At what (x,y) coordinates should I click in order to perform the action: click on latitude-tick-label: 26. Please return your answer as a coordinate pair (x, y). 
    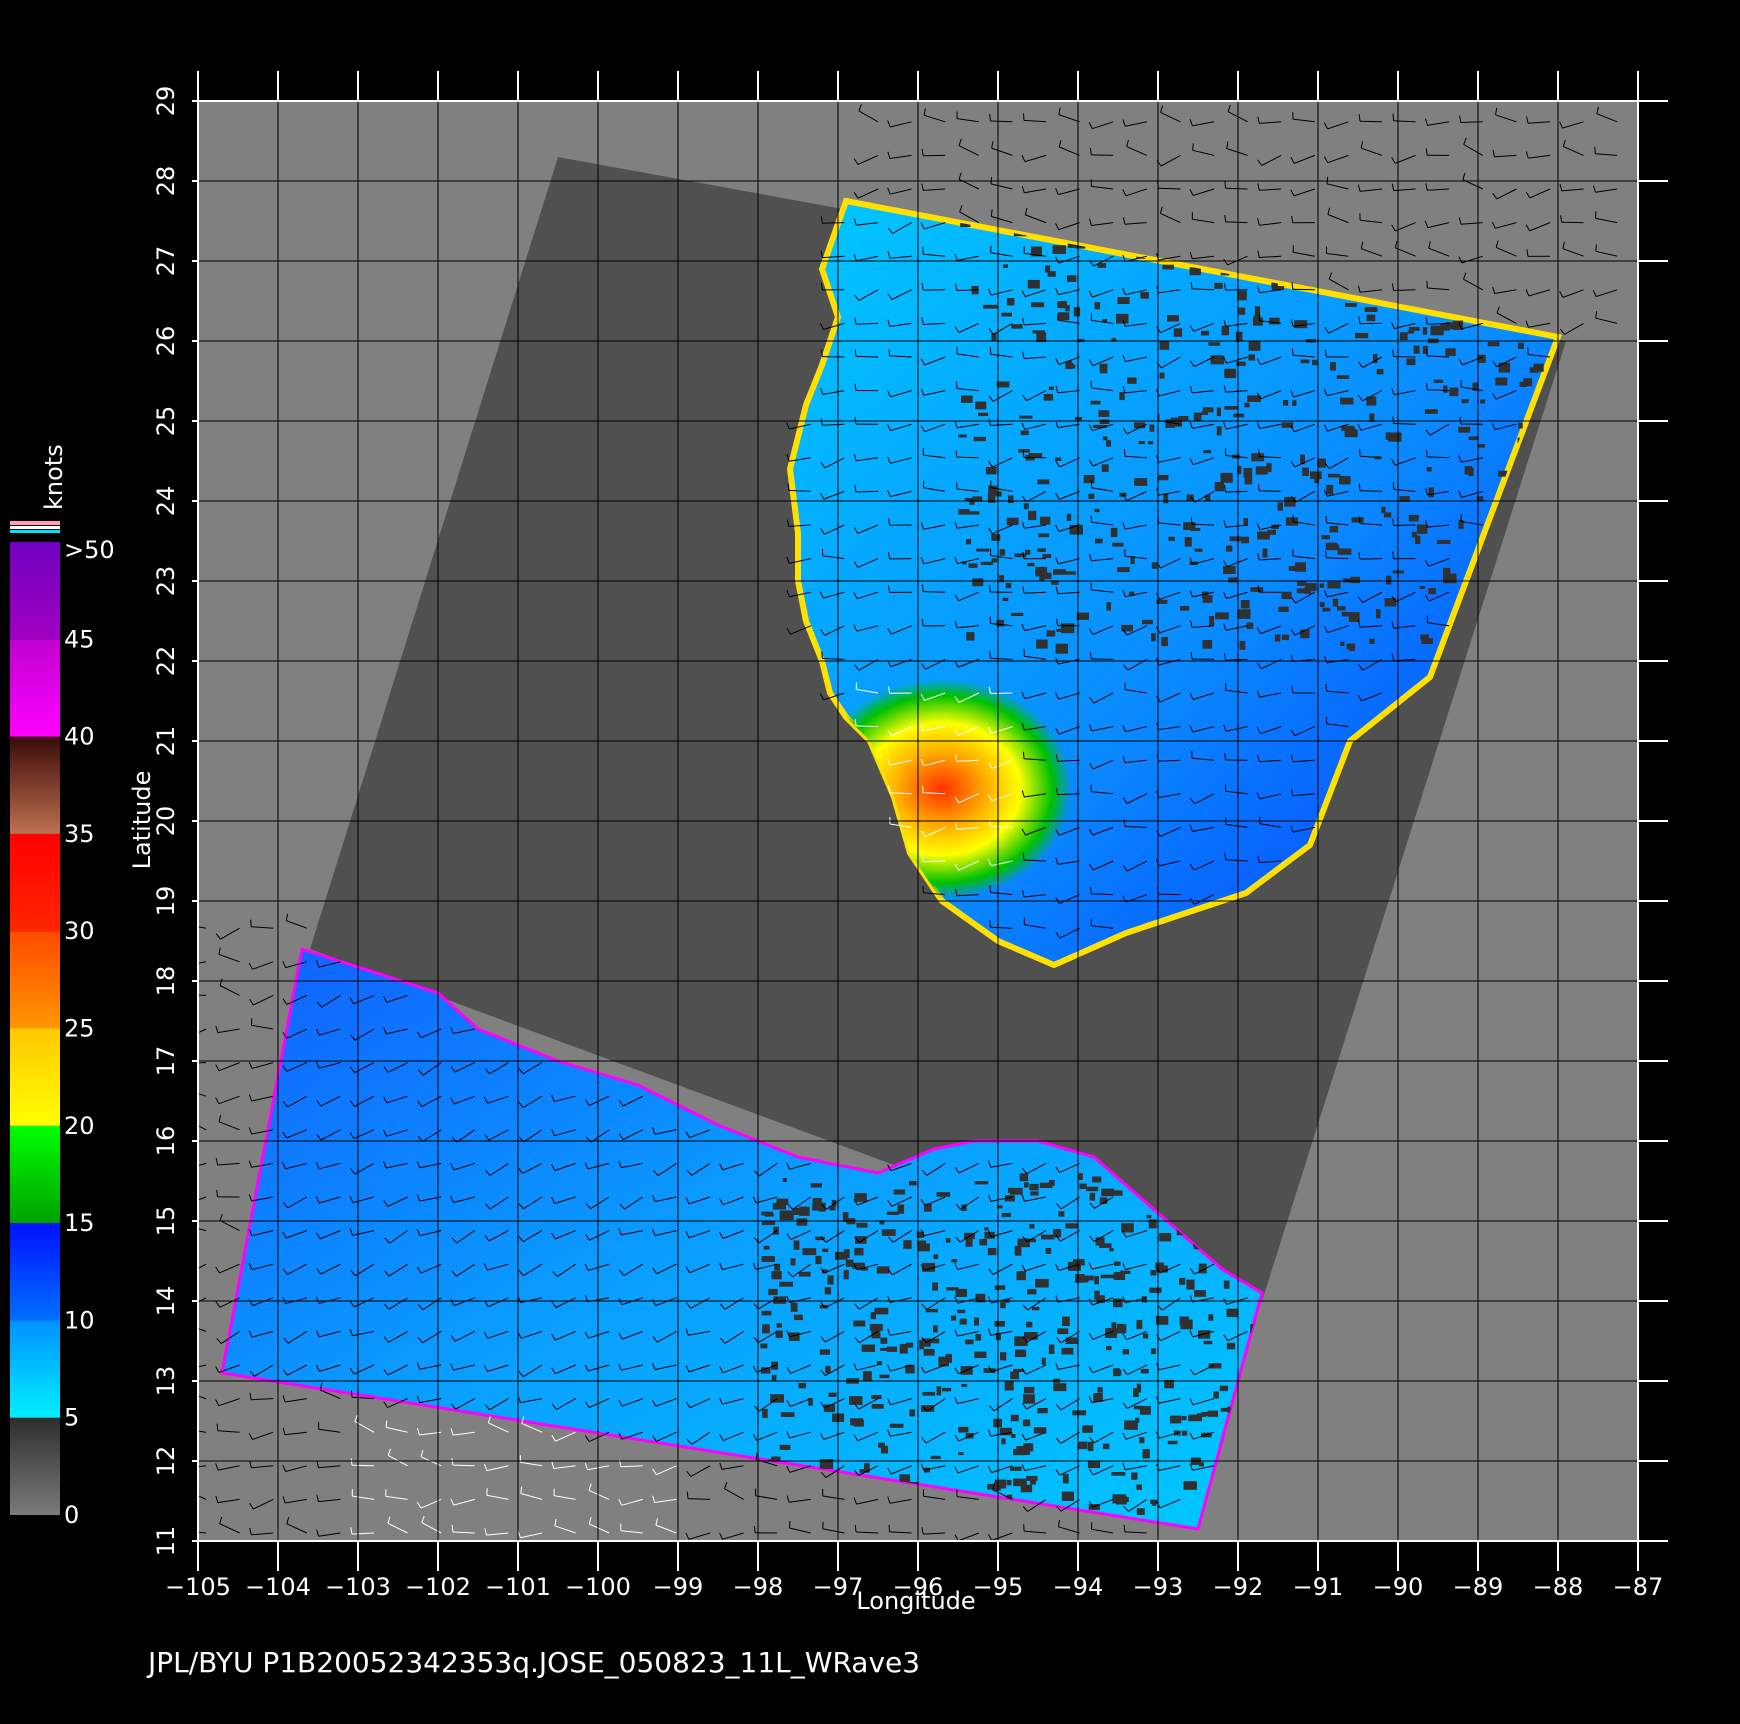
    Looking at the image, I should click on (166, 341).